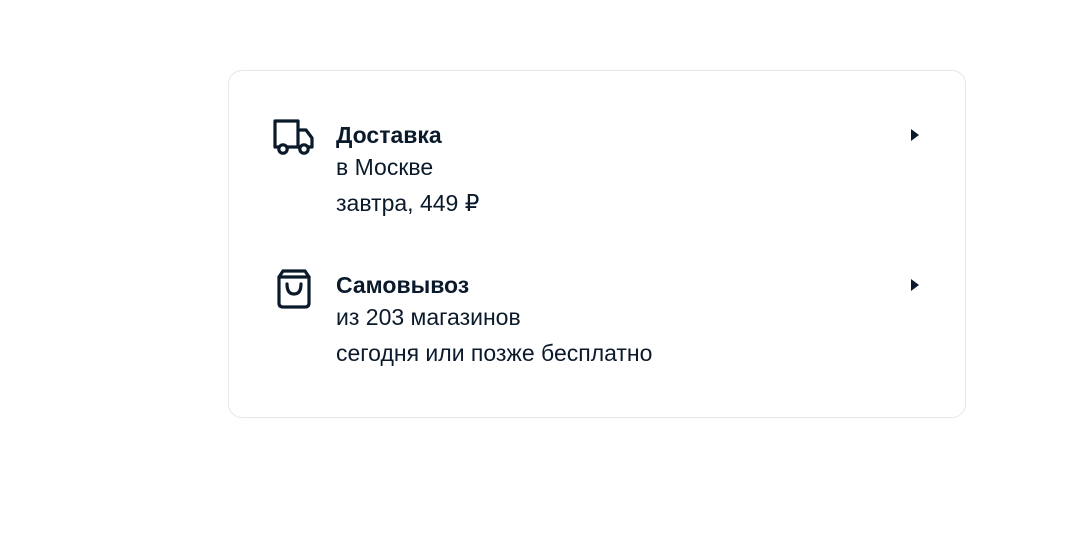  Describe the element at coordinates (389, 135) in the screenshot. I see `delivery-title: Доставка` at that location.